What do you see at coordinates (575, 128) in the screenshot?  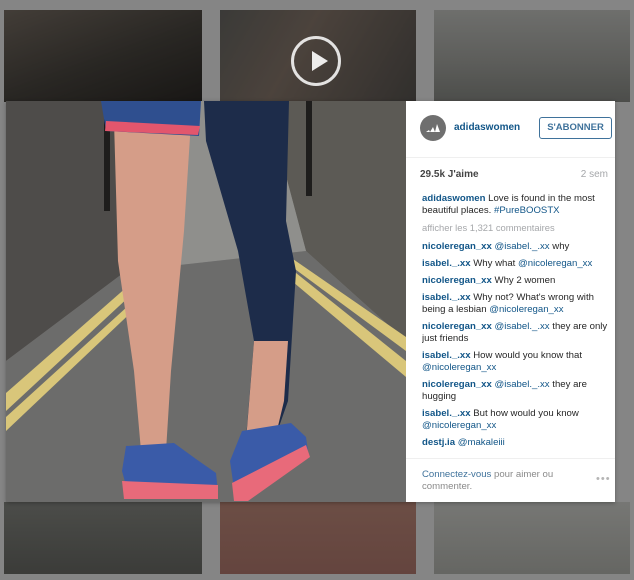 I see `follow-button: S'ABONNER` at bounding box center [575, 128].